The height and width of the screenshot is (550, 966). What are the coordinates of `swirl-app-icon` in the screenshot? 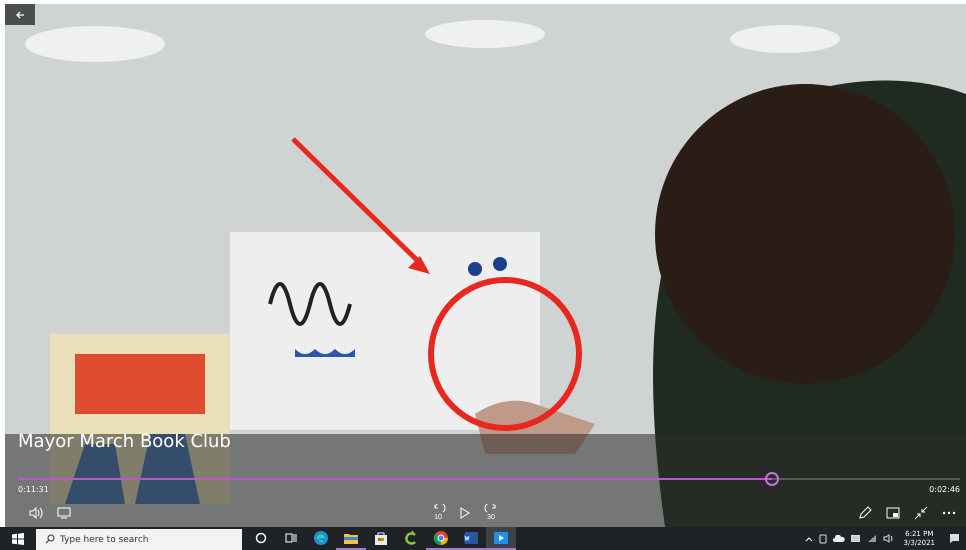 It's located at (411, 538).